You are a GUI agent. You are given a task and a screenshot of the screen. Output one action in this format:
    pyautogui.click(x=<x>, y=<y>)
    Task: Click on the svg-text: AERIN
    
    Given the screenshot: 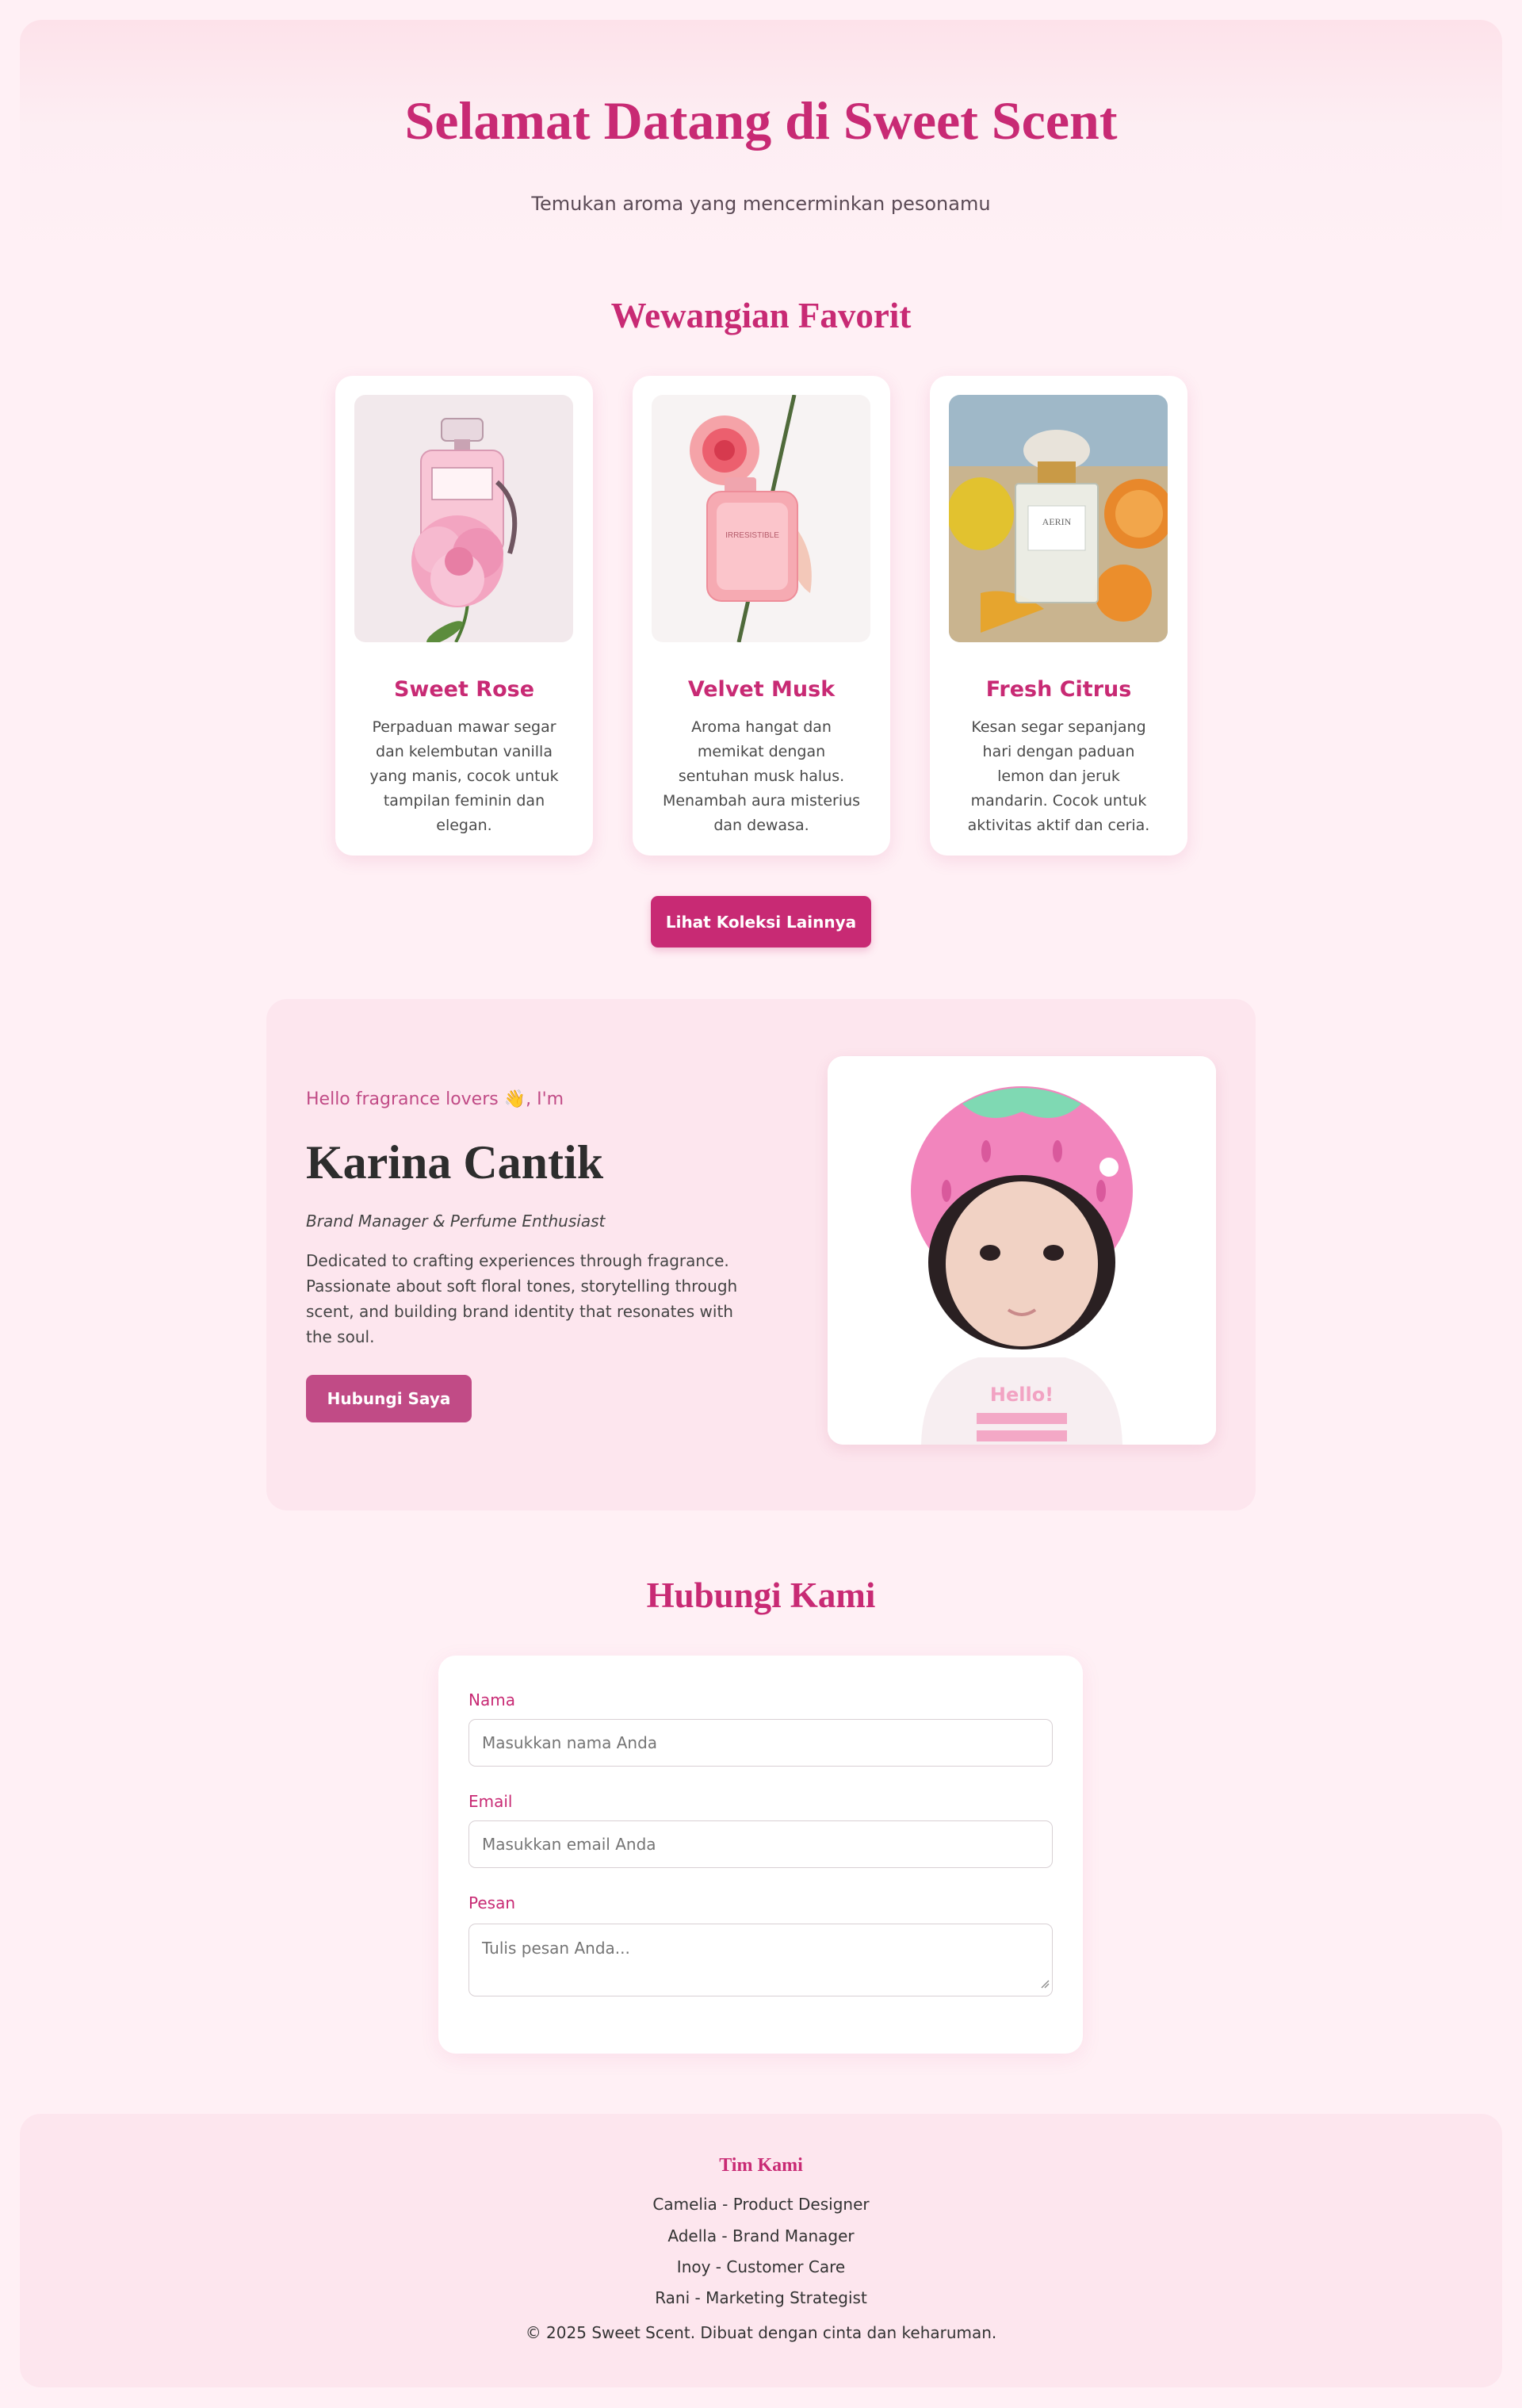 What is the action you would take?
    pyautogui.click(x=1057, y=521)
    